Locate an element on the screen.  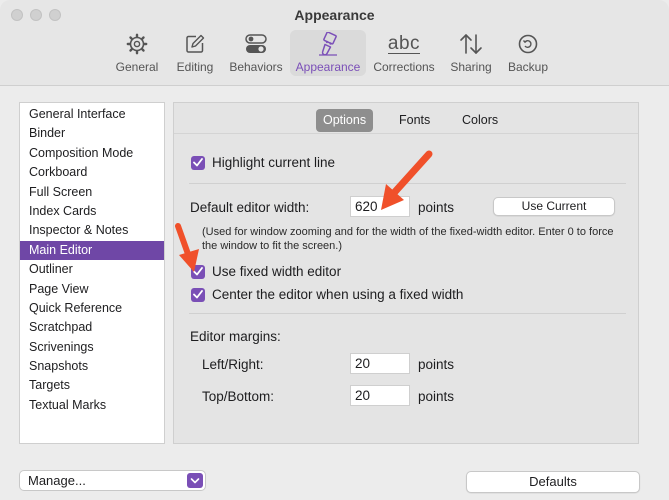
backup-clock-icon is located at coordinates (528, 44).